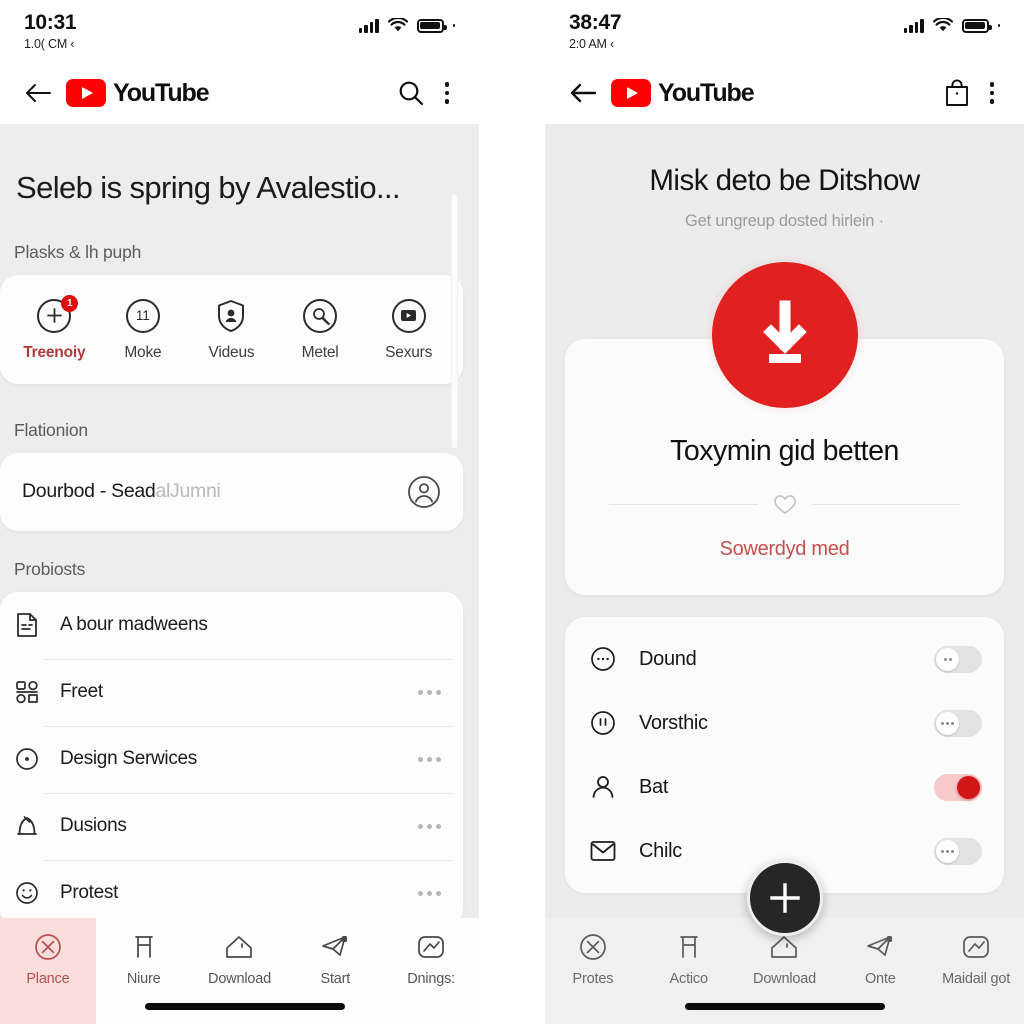  I want to click on setting-row-bat: Bat, so click(784, 787).